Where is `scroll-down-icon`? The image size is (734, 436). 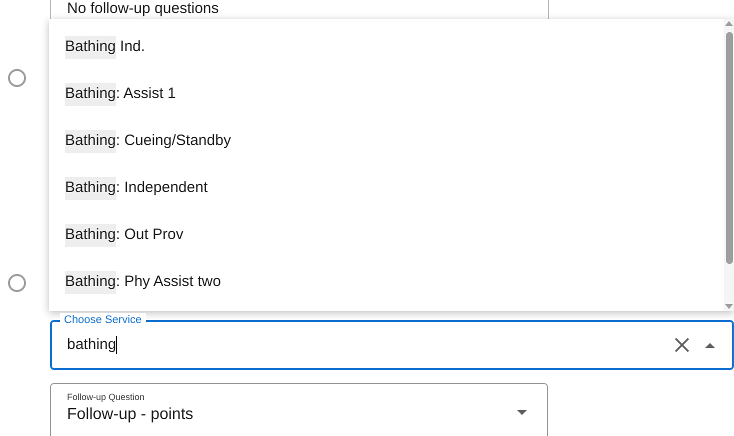 scroll-down-icon is located at coordinates (729, 306).